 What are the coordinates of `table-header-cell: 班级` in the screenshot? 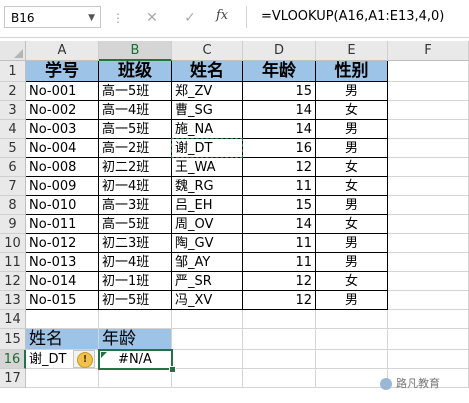 It's located at (135, 71).